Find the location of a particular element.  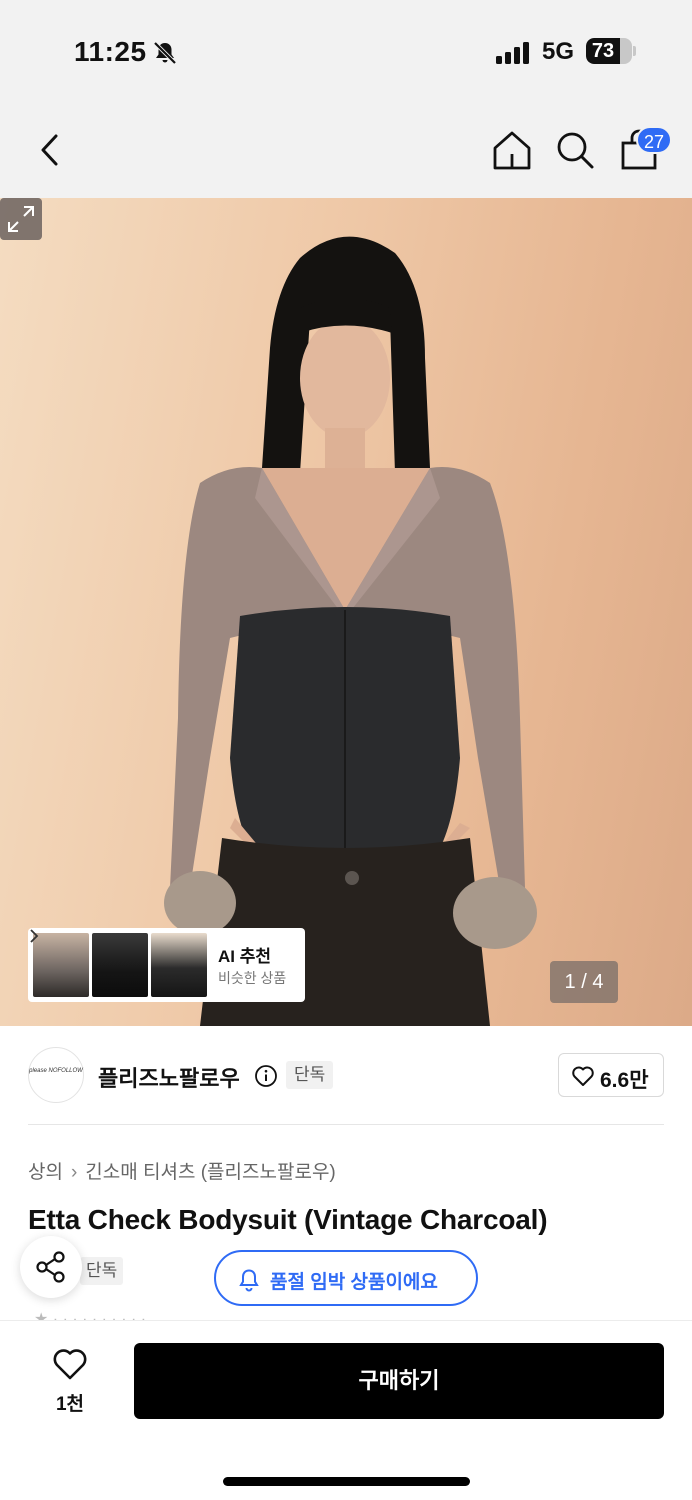

ai-recommendation-subtitle: 비슷한 상품 is located at coordinates (252, 978).